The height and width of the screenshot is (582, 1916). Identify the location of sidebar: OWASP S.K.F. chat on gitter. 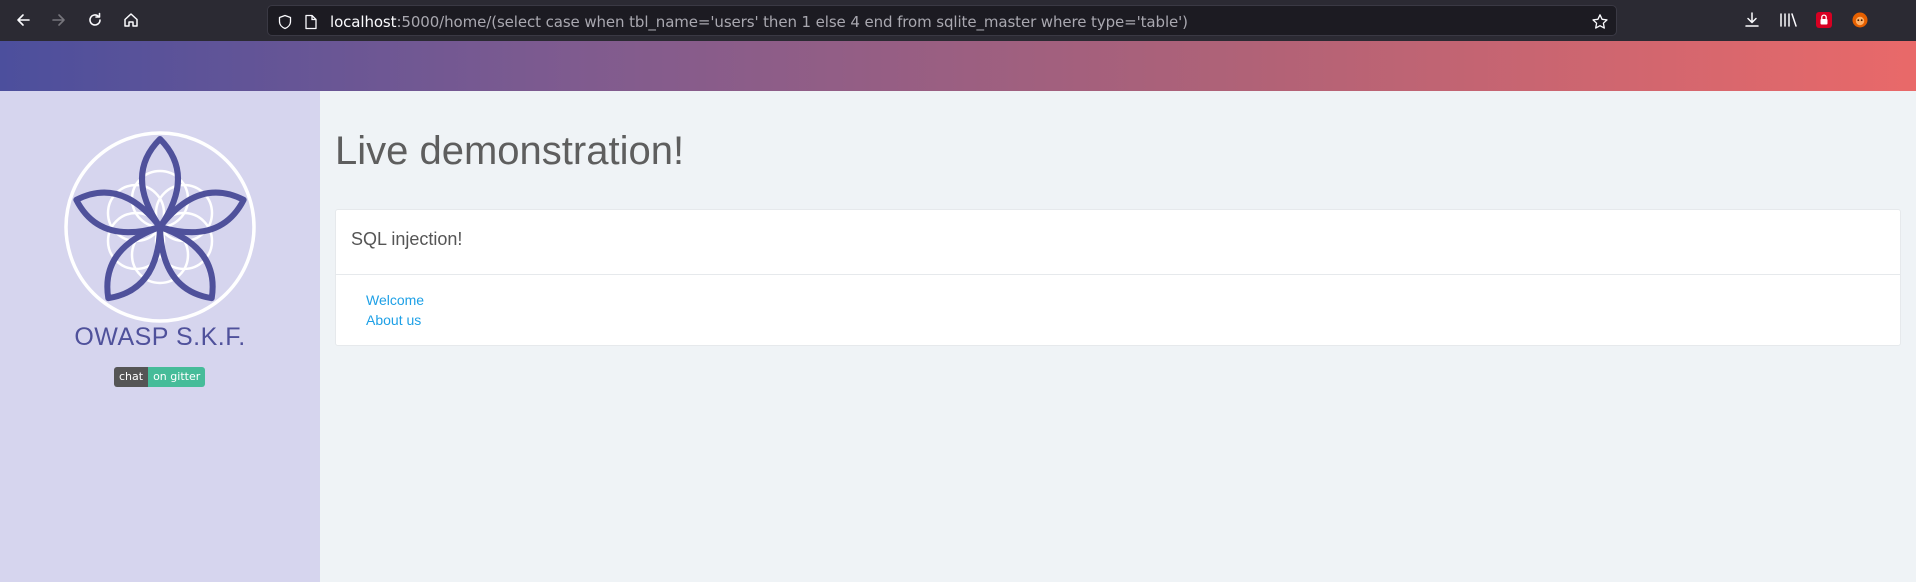
(160, 336).